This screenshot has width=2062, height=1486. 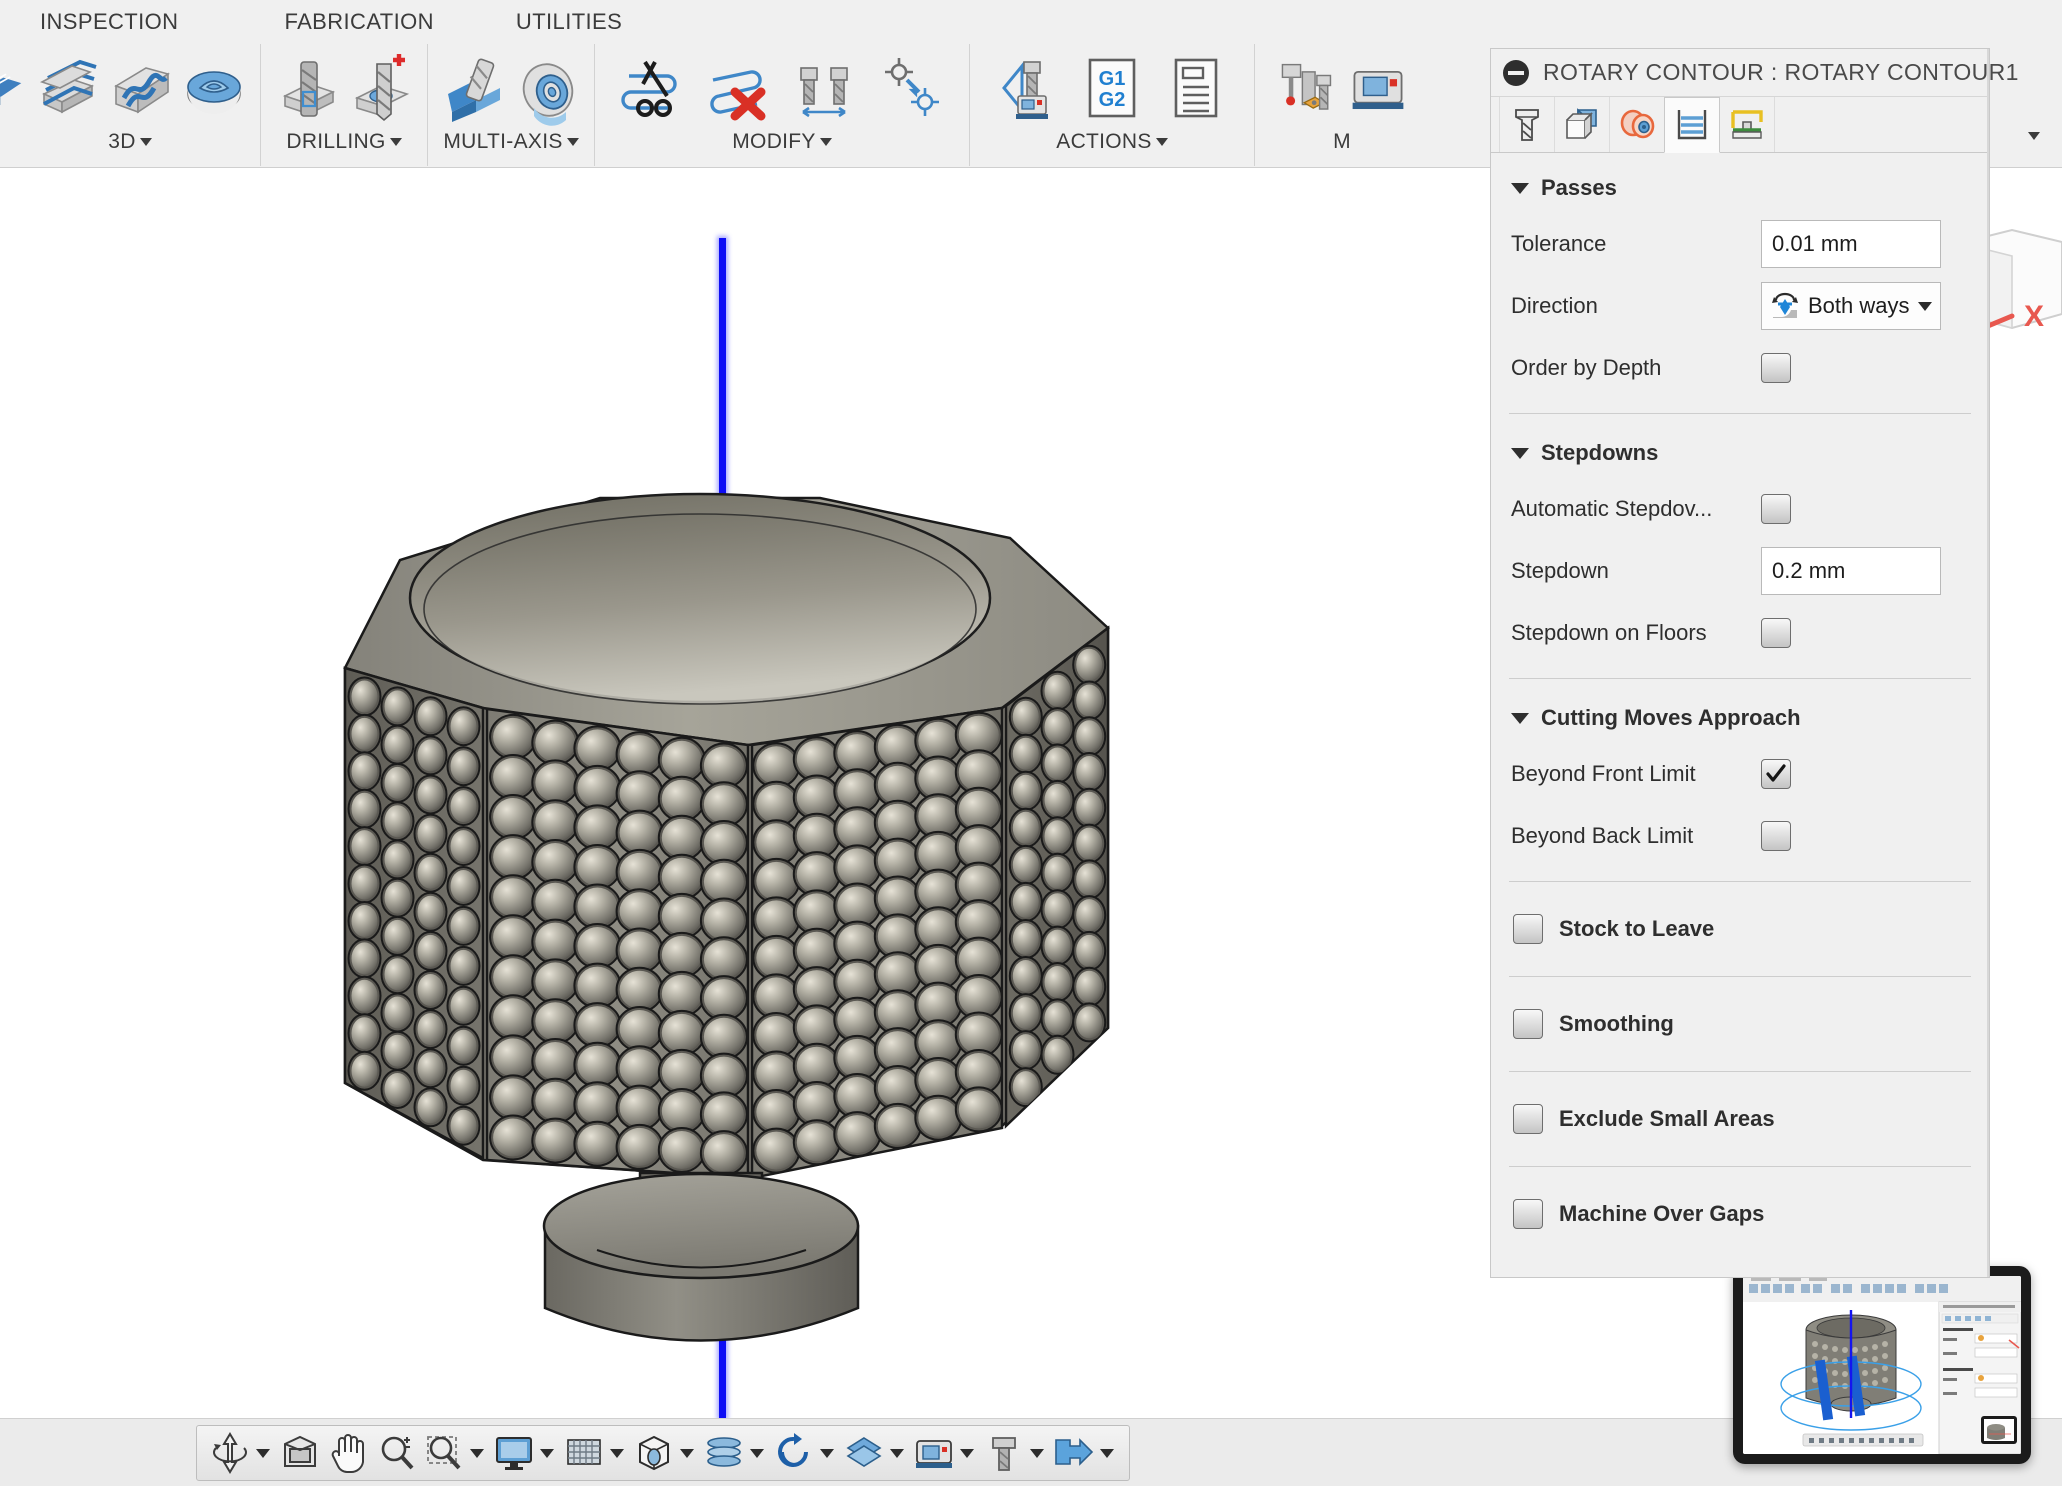 I want to click on grid-snaps-chevron-down-icon, so click(x=617, y=1453).